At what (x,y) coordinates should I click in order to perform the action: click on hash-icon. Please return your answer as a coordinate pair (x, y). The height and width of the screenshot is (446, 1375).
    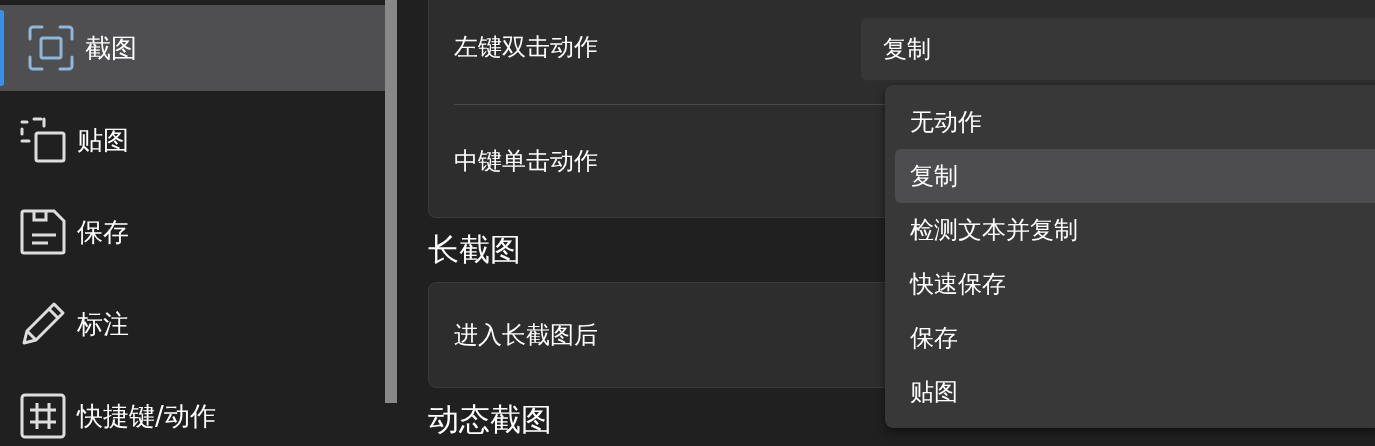
    Looking at the image, I should click on (43, 416).